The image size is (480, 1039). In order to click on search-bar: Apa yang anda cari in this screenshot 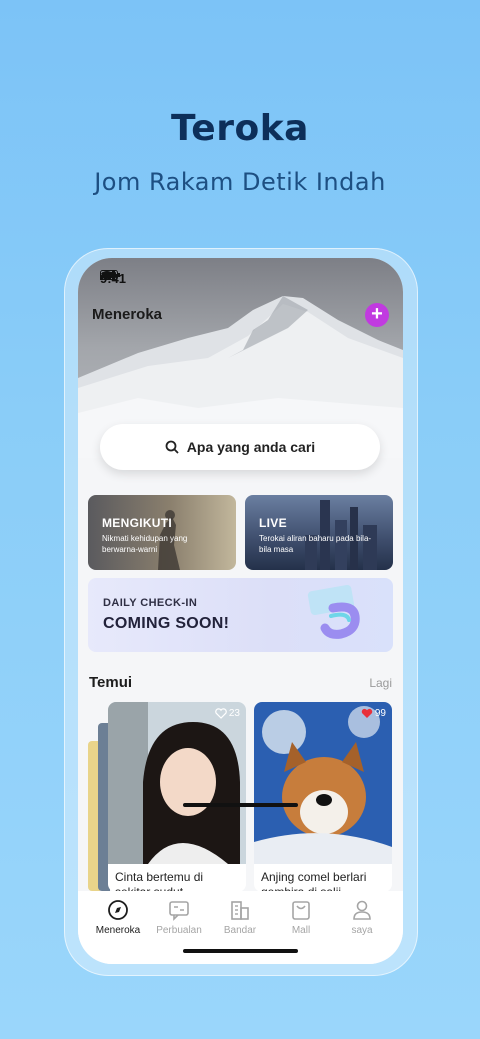, I will do `click(240, 447)`.